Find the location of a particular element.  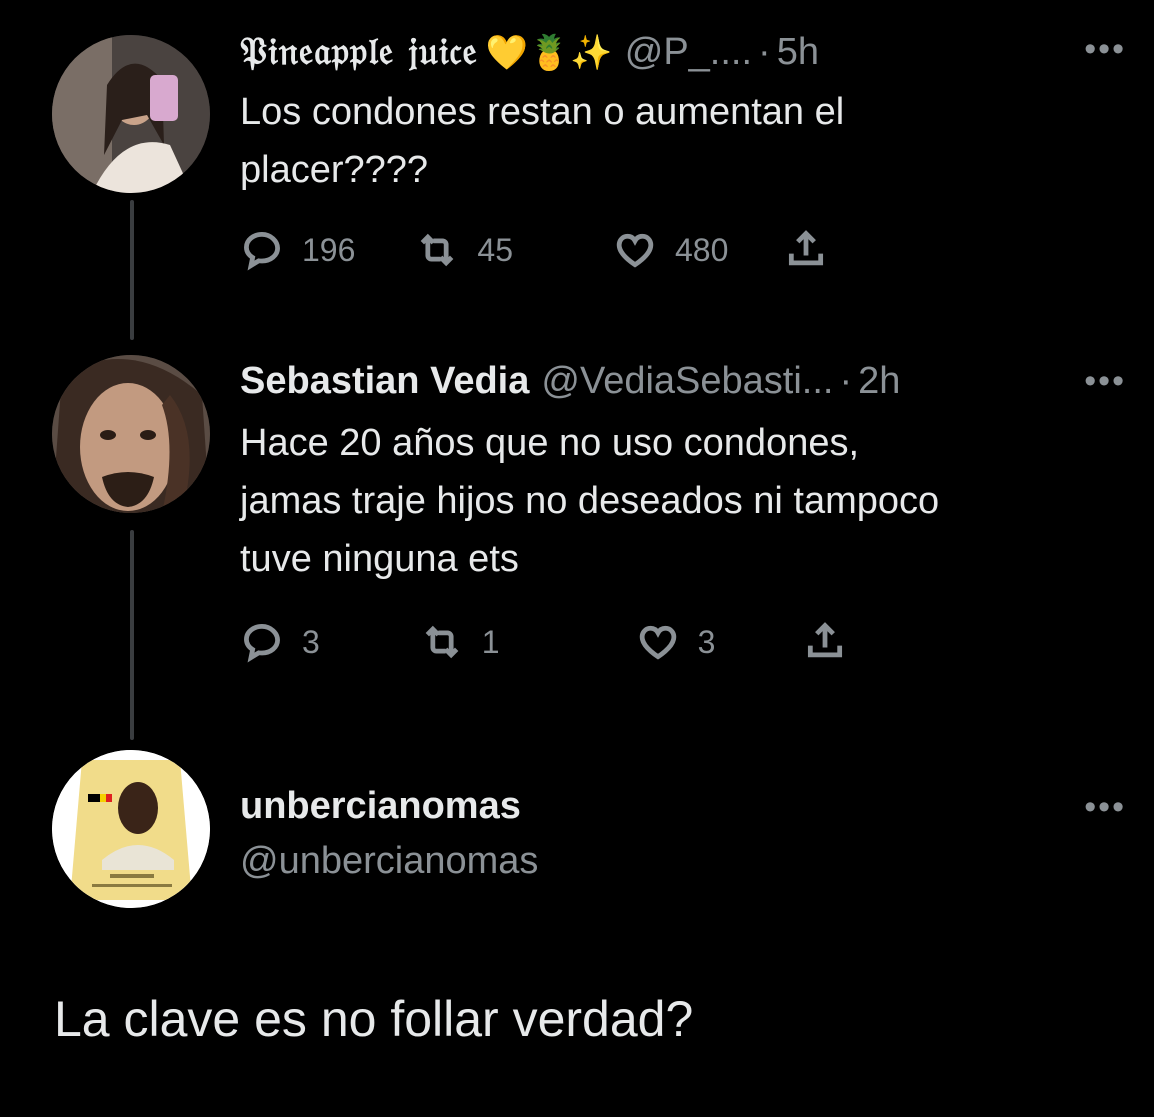

reply-button: 196 is located at coordinates (297, 250).